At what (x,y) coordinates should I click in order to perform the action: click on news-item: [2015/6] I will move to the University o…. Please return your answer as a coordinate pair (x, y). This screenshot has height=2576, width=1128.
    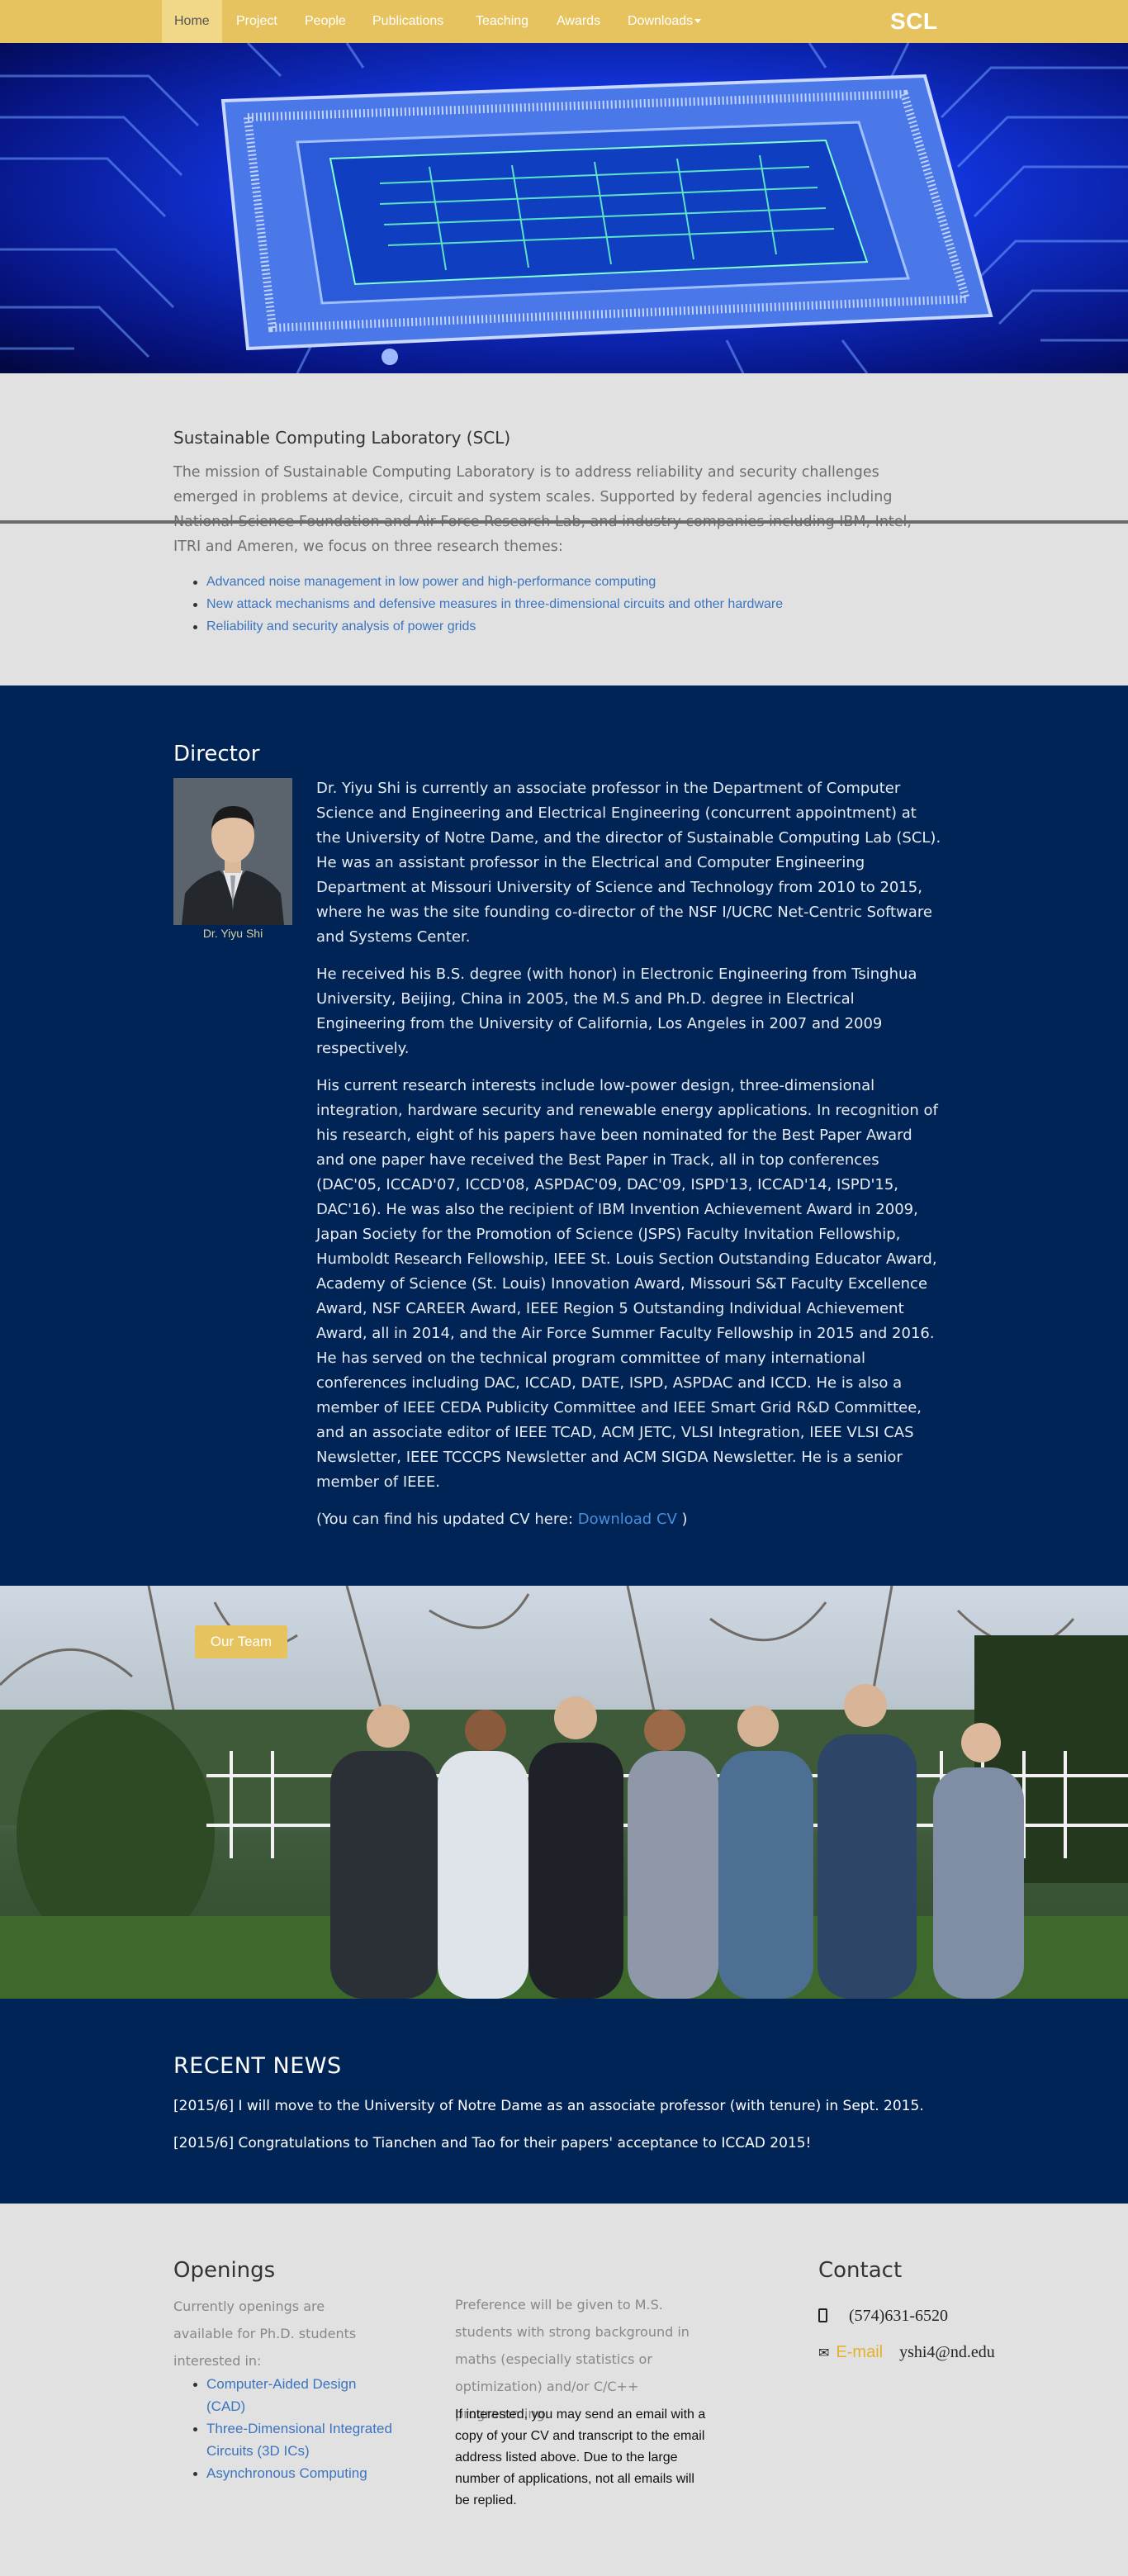
    Looking at the image, I should click on (548, 2106).